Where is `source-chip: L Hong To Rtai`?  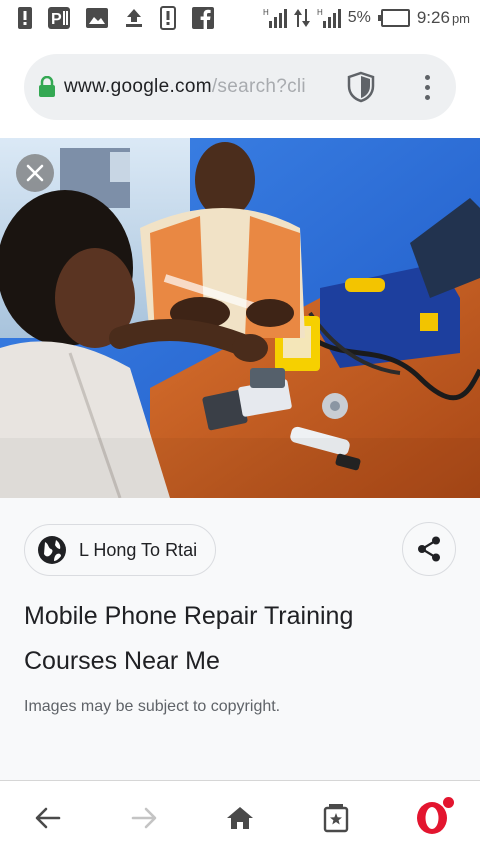 source-chip: L Hong To Rtai is located at coordinates (120, 550).